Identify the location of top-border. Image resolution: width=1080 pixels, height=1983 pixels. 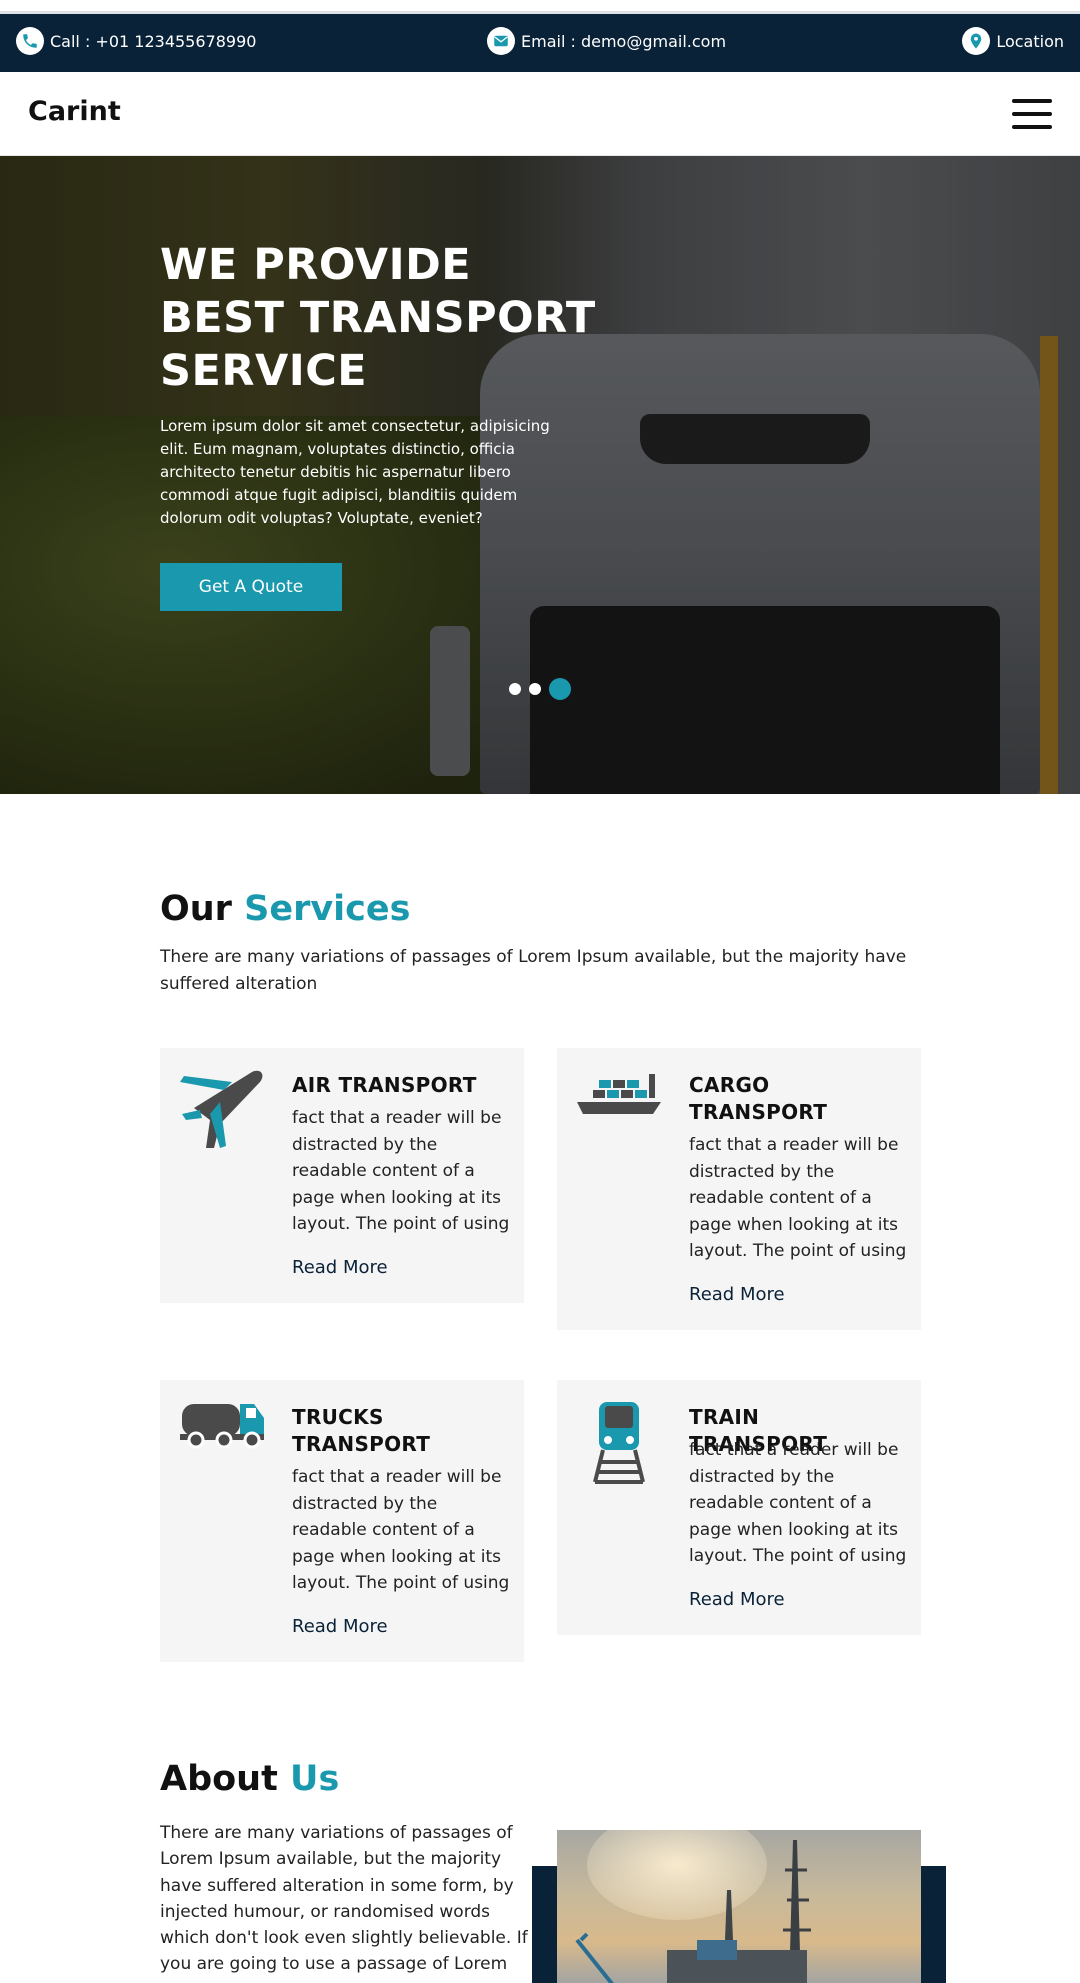
(540, 7).